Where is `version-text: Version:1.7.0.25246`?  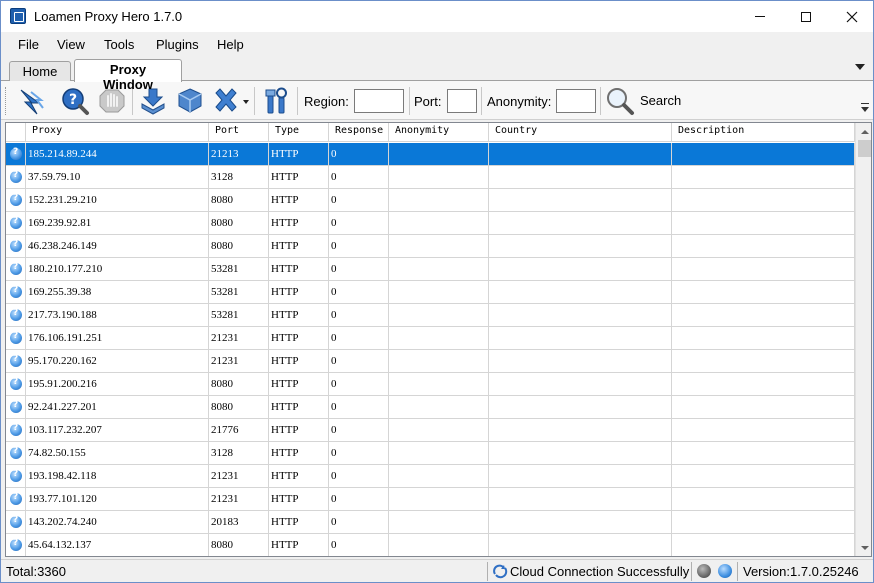 version-text: Version:1.7.0.25246 is located at coordinates (801, 571).